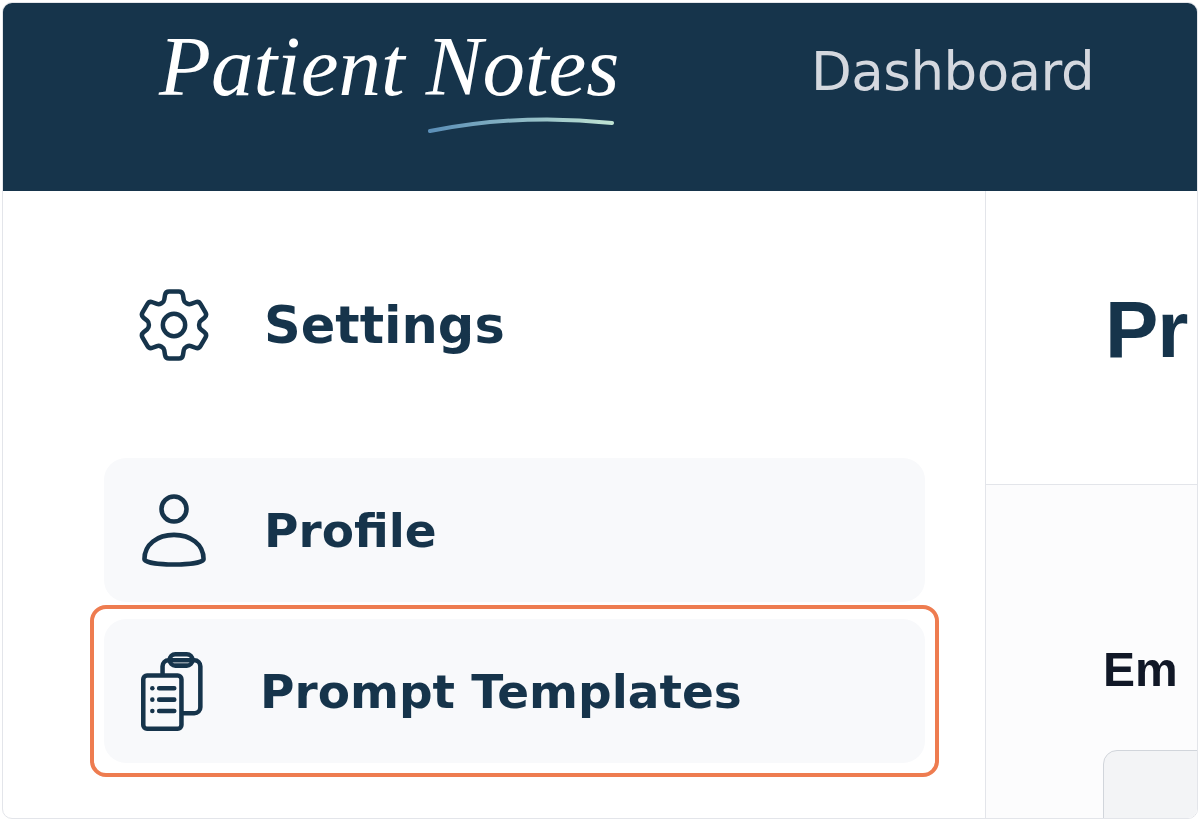 The height and width of the screenshot is (821, 1200). I want to click on field-label: Em, so click(1141, 670).